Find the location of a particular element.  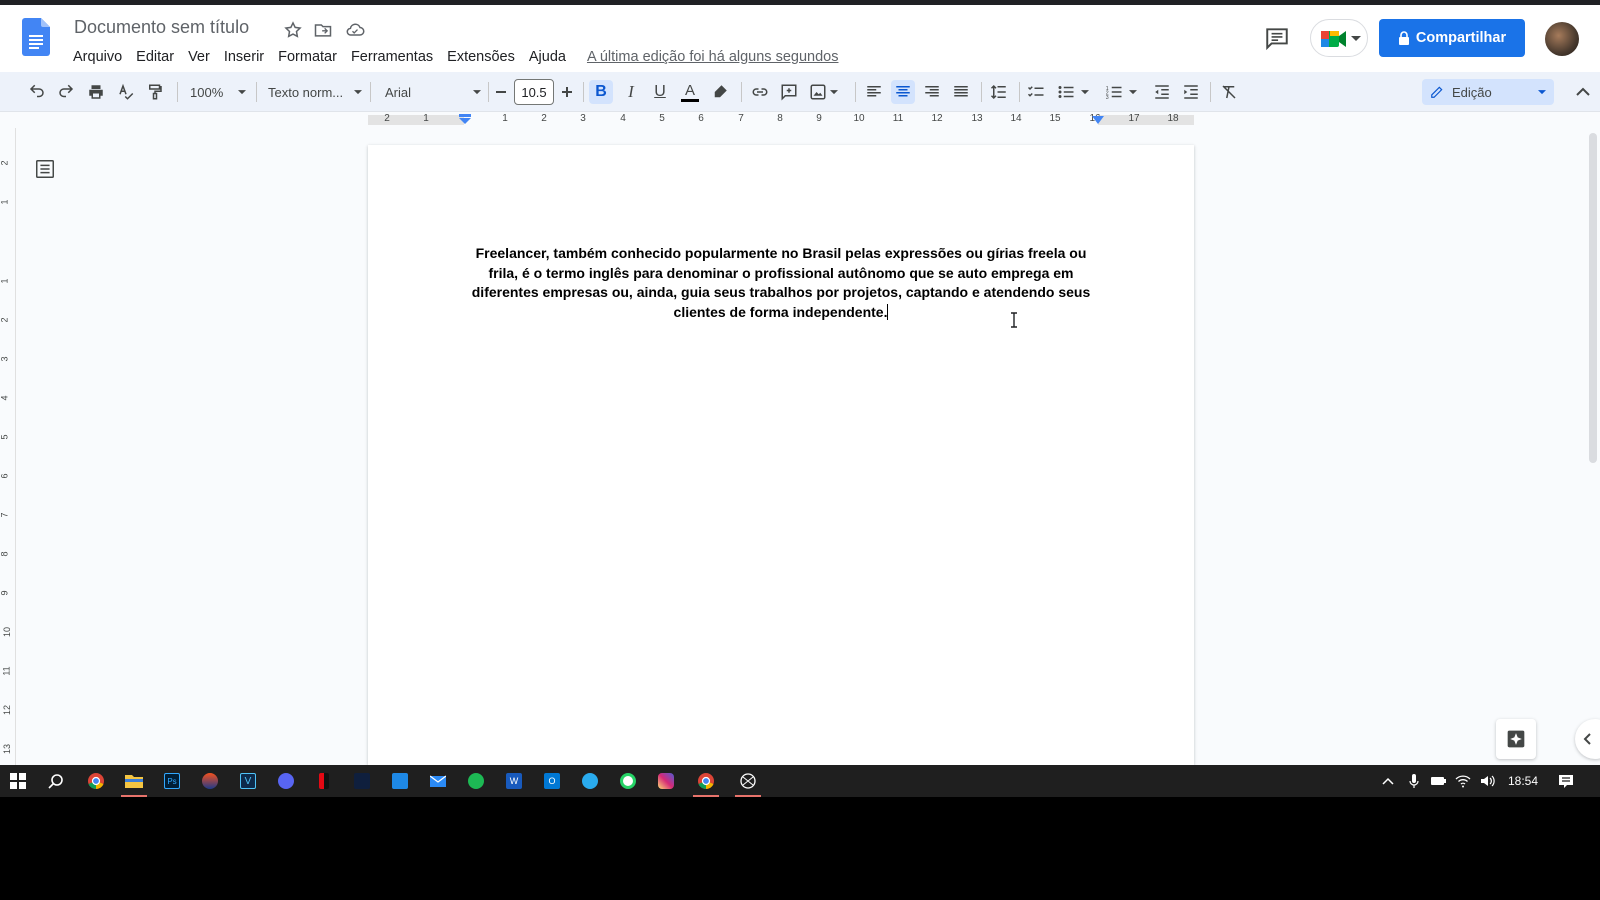

vertical-ruler: 2 1 1 2 3 4 5 6 7 8 9 10 11 12 13 is located at coordinates (8, 446).